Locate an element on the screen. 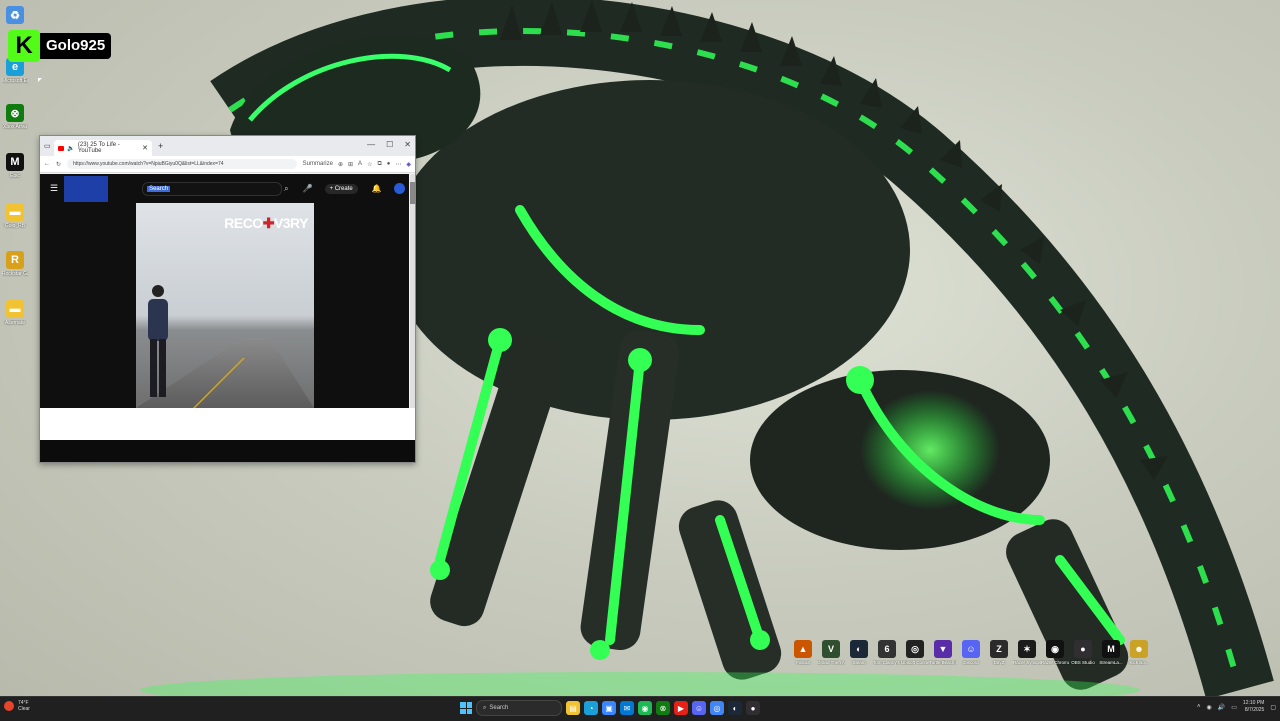 This screenshot has height=721, width=1280. youtube-search-input: Search is located at coordinates (212, 188).